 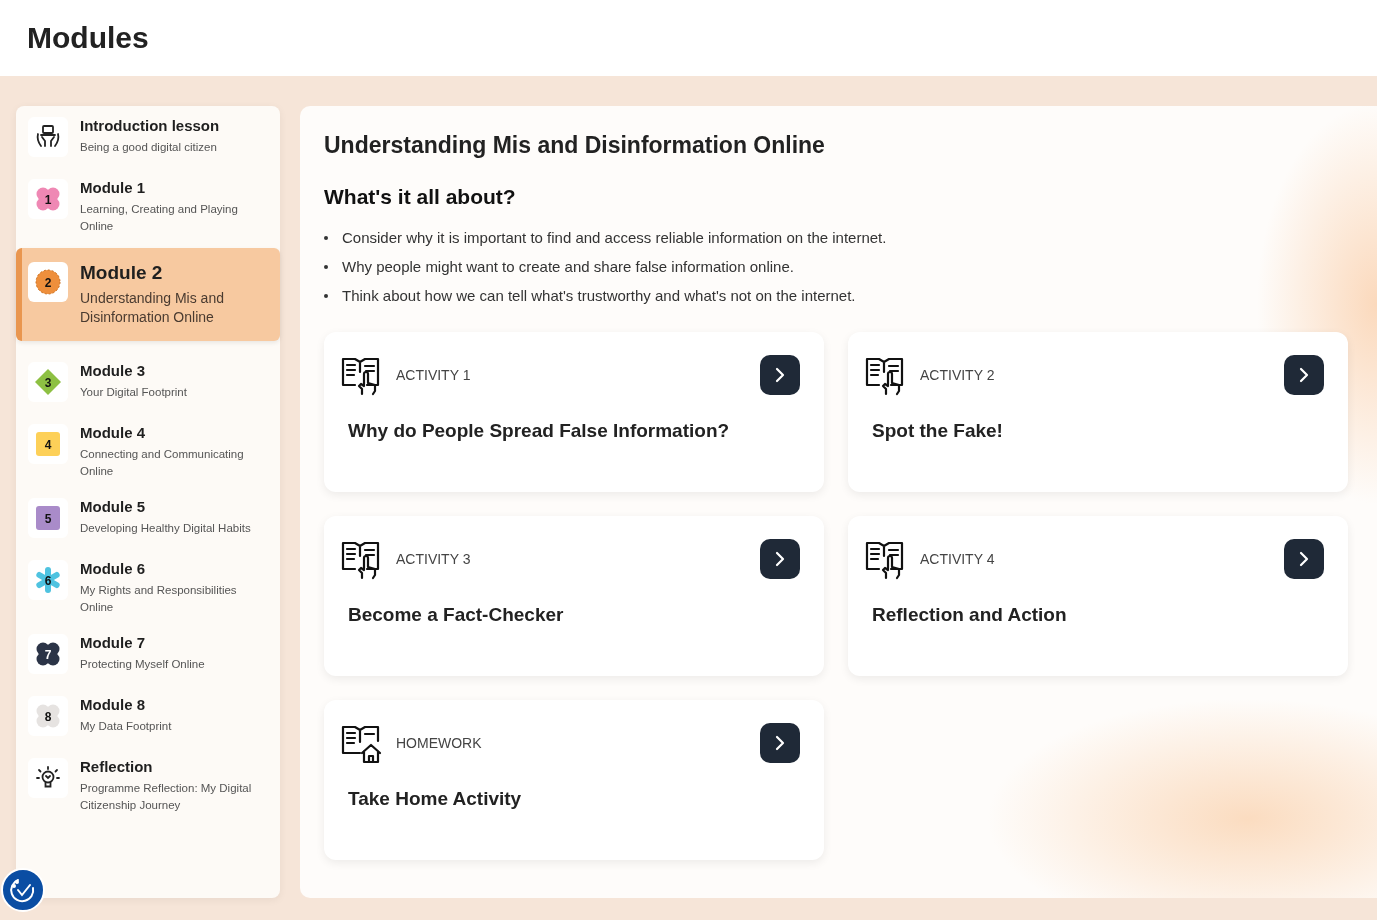 I want to click on module-item: 1 Module 1 Learning, Creating and Playing Online, so click(x=148, y=207).